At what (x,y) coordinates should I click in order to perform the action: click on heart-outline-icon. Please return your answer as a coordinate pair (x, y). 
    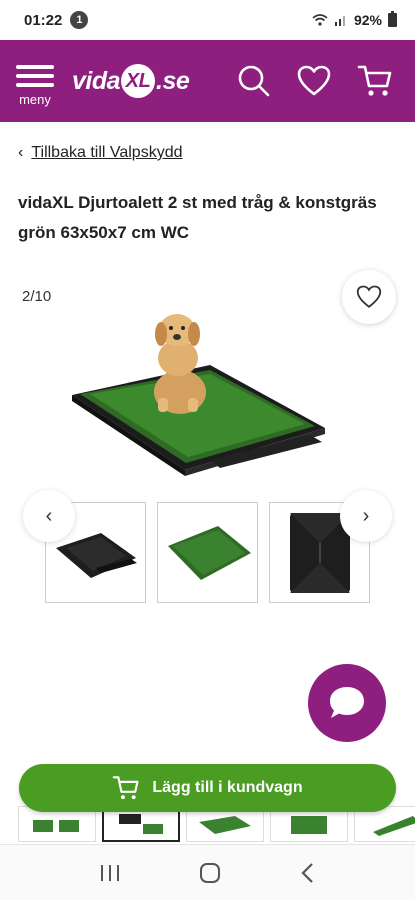
    Looking at the image, I should click on (369, 296).